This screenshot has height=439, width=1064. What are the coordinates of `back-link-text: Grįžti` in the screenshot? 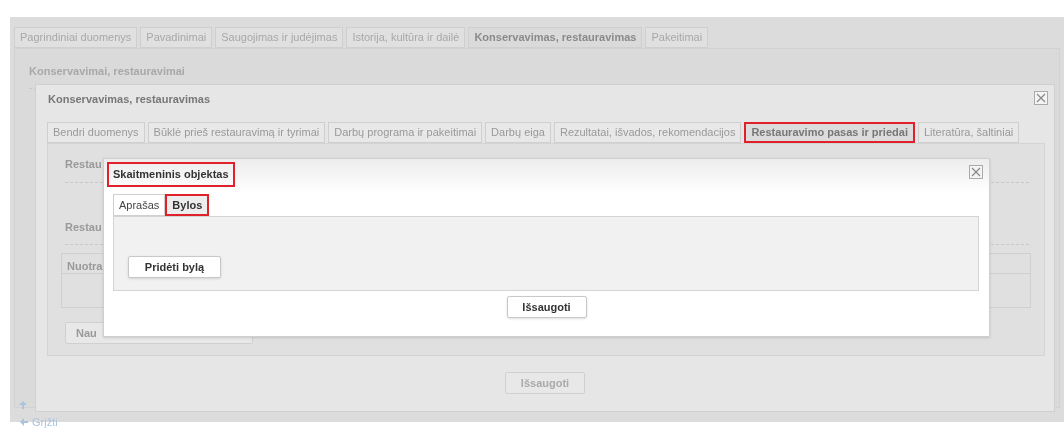 It's located at (45, 422).